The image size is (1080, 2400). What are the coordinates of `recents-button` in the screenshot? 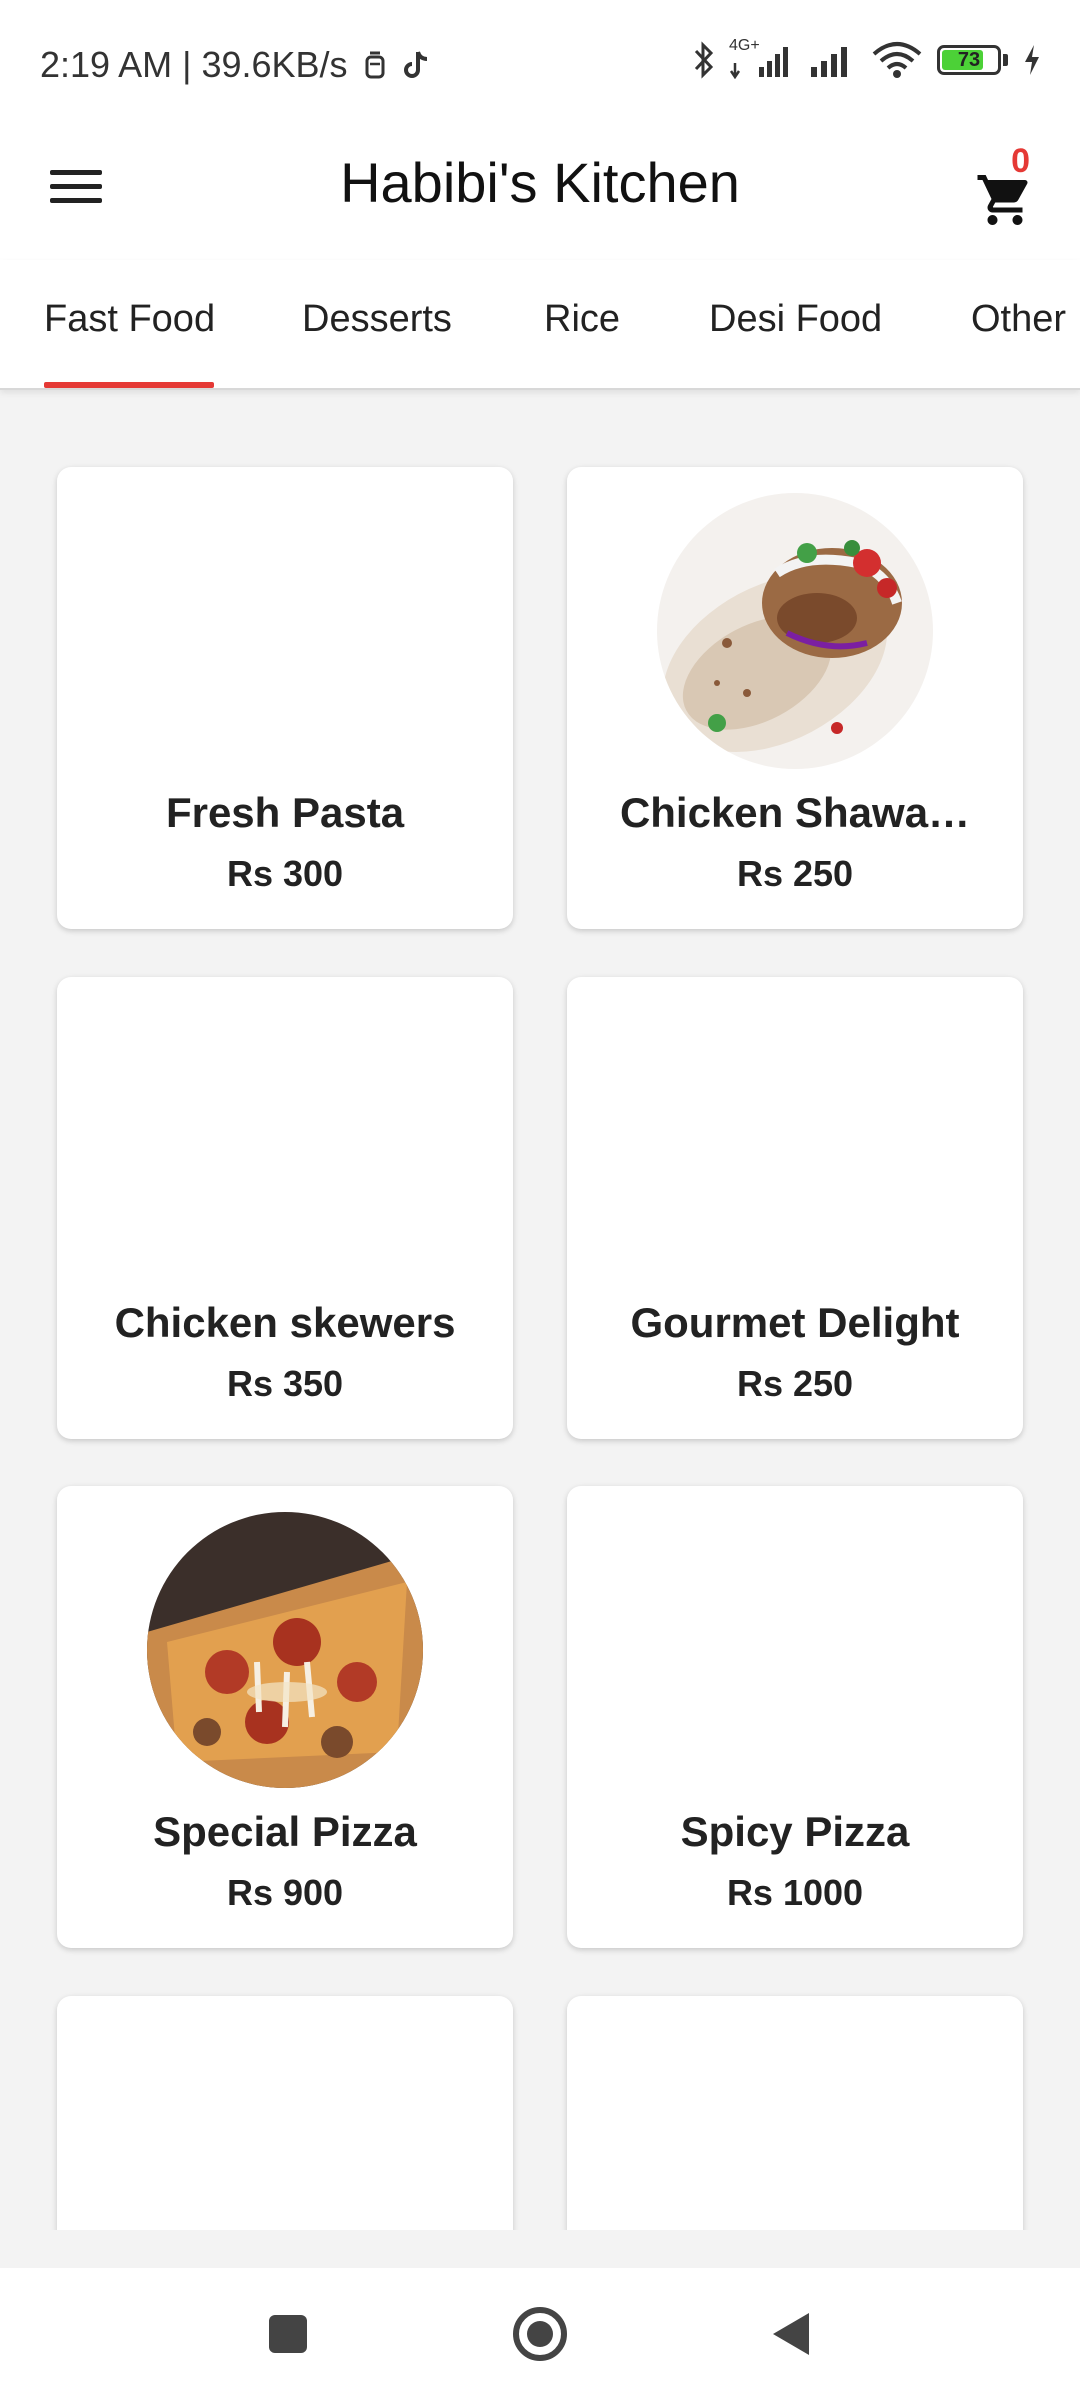 It's located at (288, 2334).